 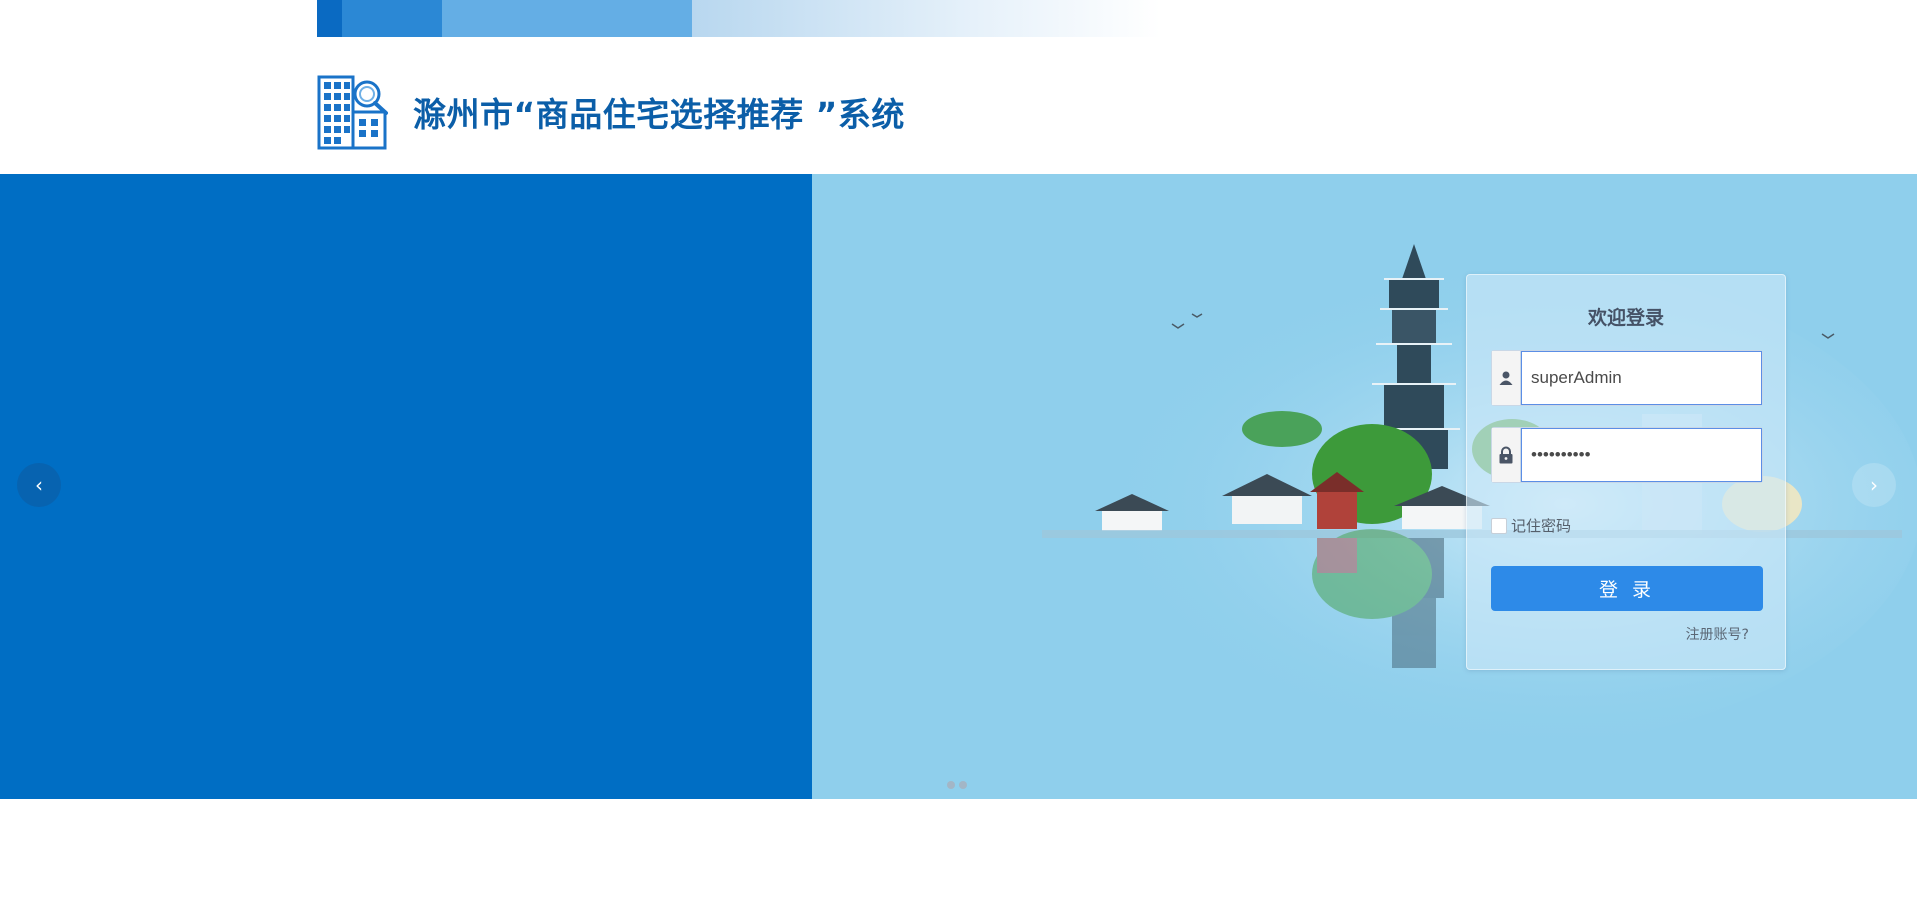 I want to click on password-field-group, so click(x=1627, y=455).